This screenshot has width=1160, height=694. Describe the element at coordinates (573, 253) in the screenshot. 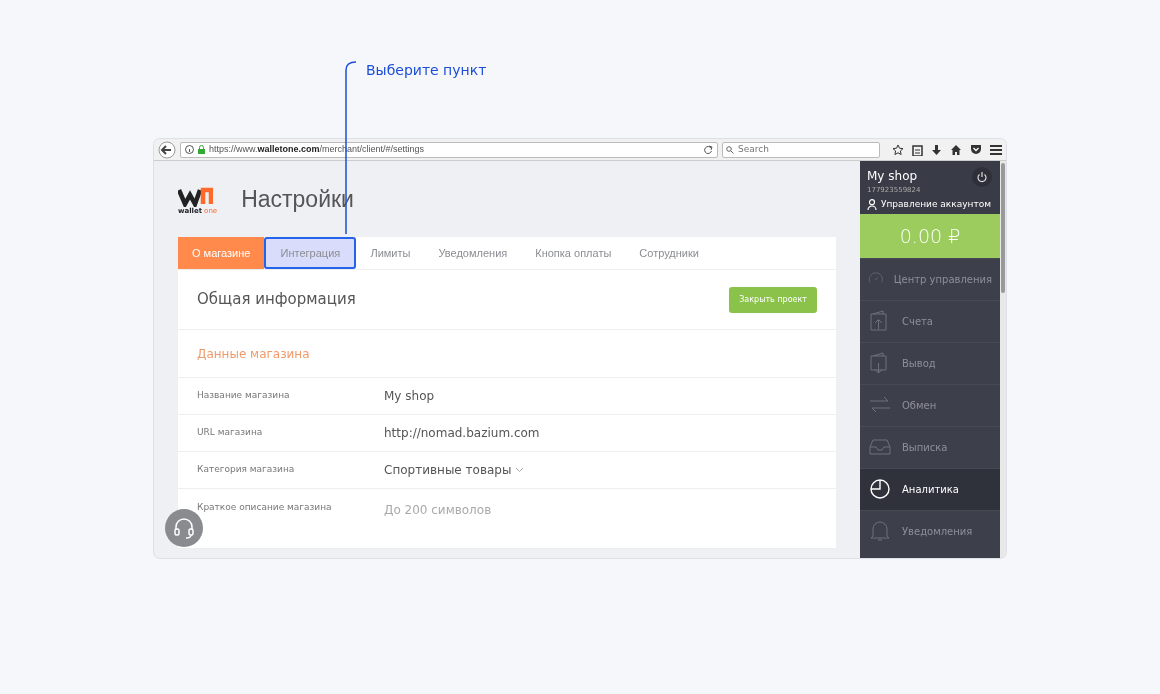

I see `tab: Кнопка оплаты` at that location.